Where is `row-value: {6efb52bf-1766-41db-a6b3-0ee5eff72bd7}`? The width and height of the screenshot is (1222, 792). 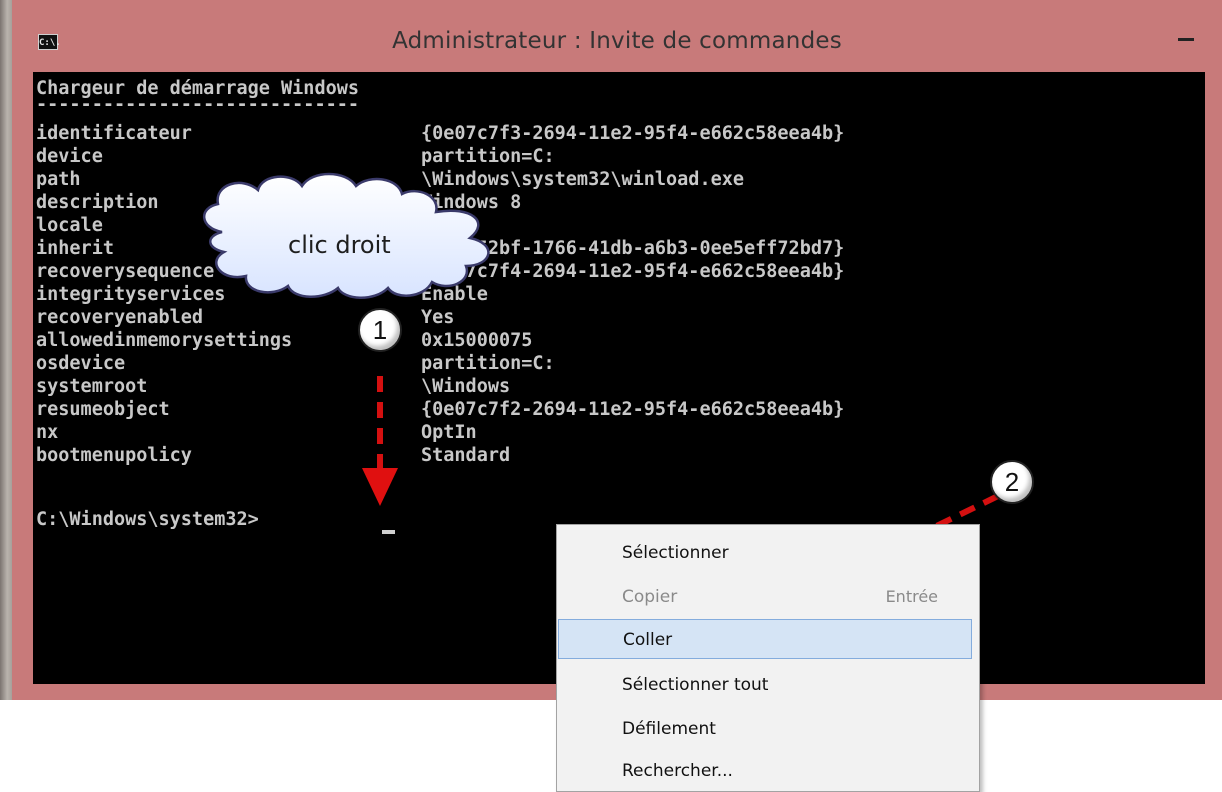
row-value: {6efb52bf-1766-41db-a6b3-0ee5eff72bd7} is located at coordinates (633, 248).